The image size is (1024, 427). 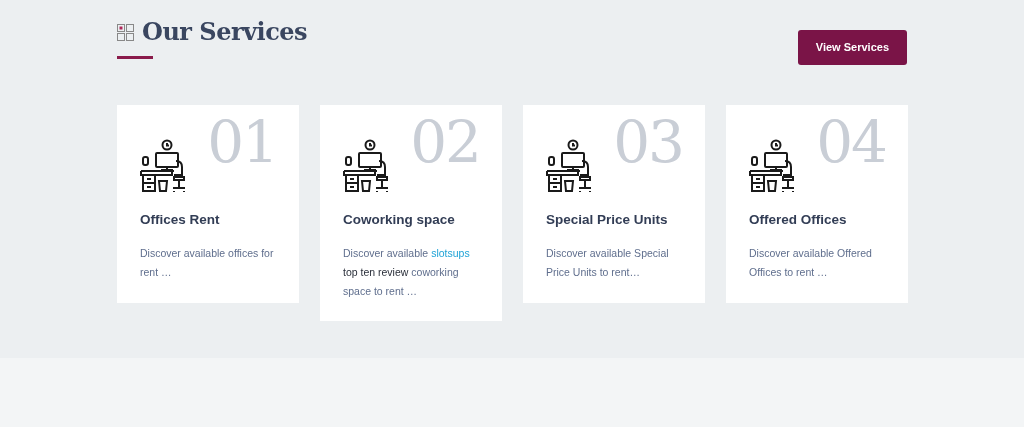 What do you see at coordinates (399, 219) in the screenshot?
I see `card-title: Coworking space` at bounding box center [399, 219].